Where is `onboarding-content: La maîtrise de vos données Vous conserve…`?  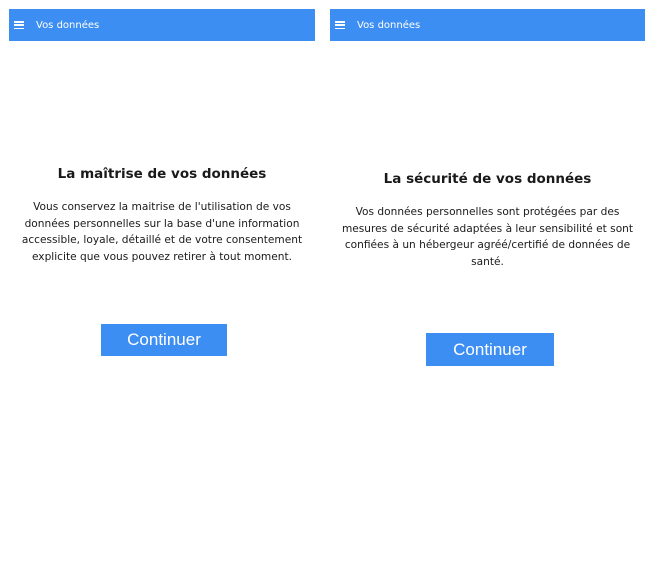
onboarding-content: La maîtrise de vos données Vous conserve… is located at coordinates (162, 215).